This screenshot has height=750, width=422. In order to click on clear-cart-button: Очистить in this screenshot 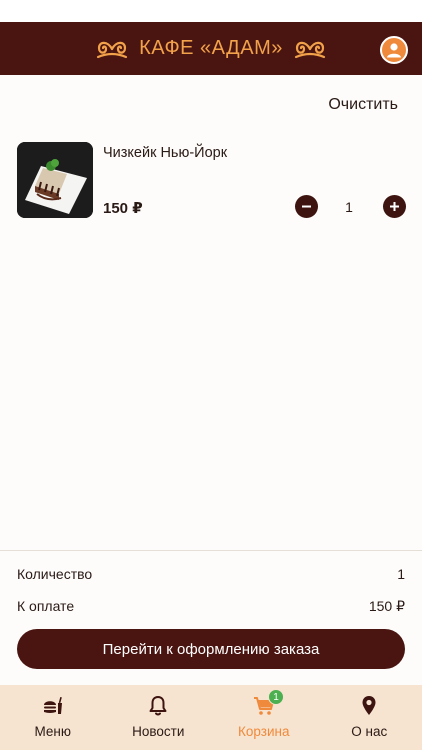, I will do `click(363, 105)`.